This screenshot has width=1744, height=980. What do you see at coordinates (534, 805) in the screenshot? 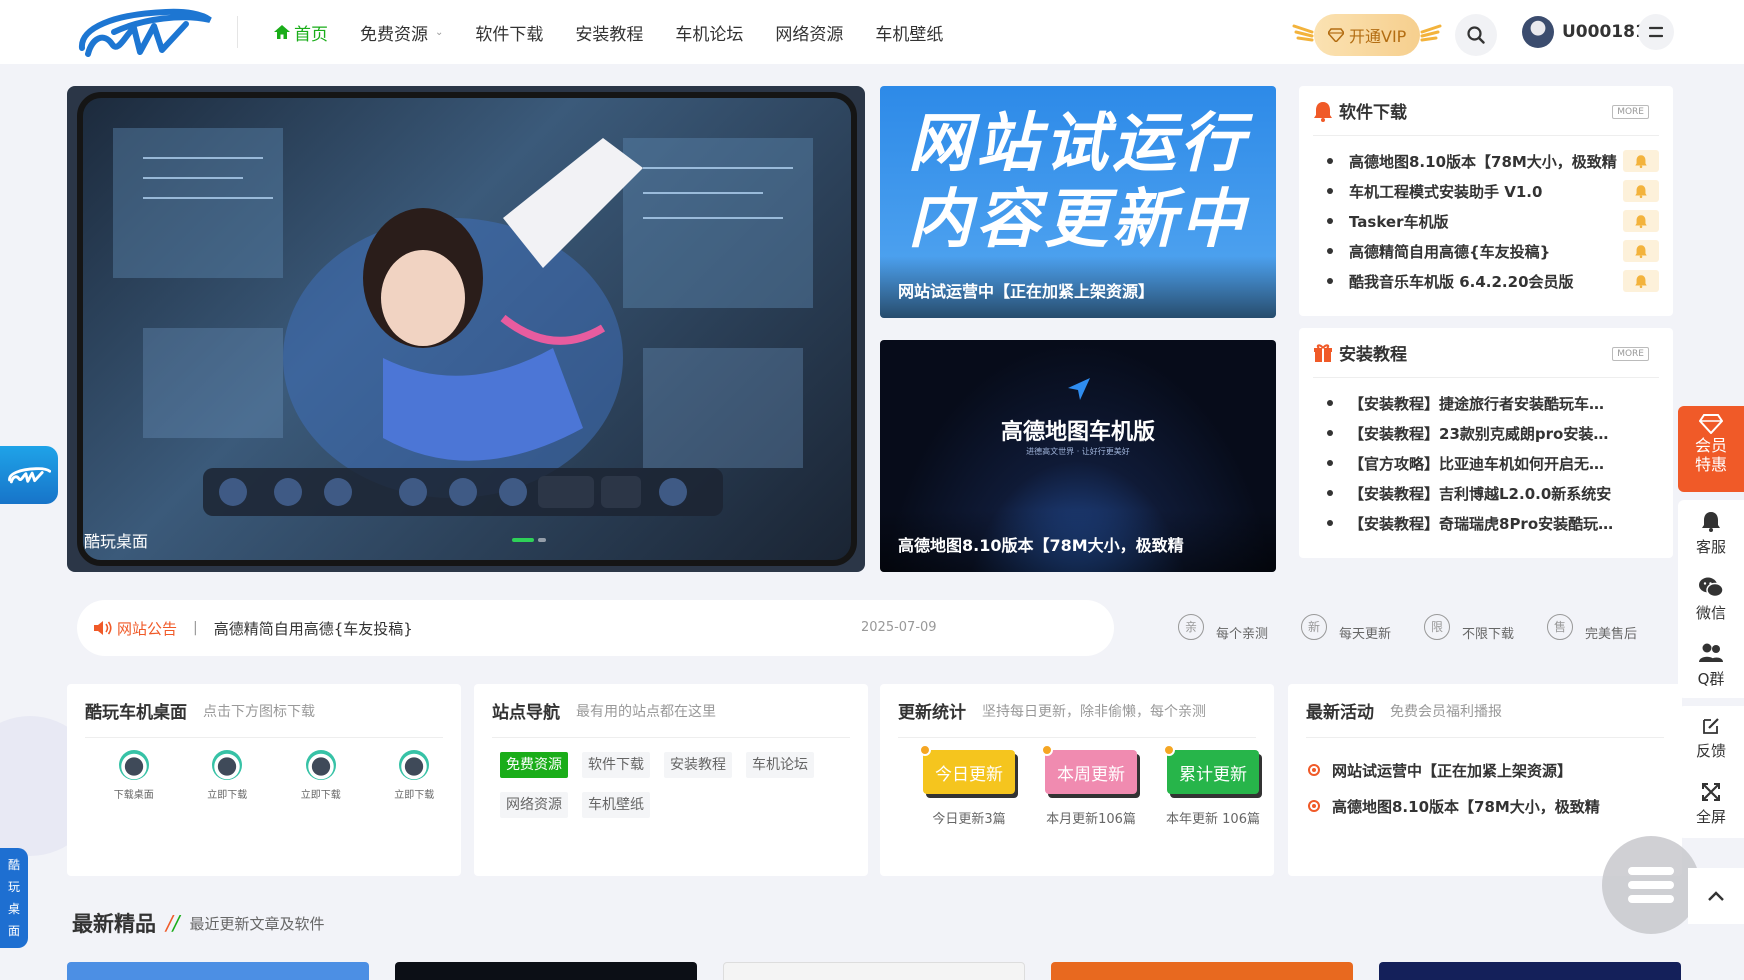
I see `nav-tag: 网络资源` at bounding box center [534, 805].